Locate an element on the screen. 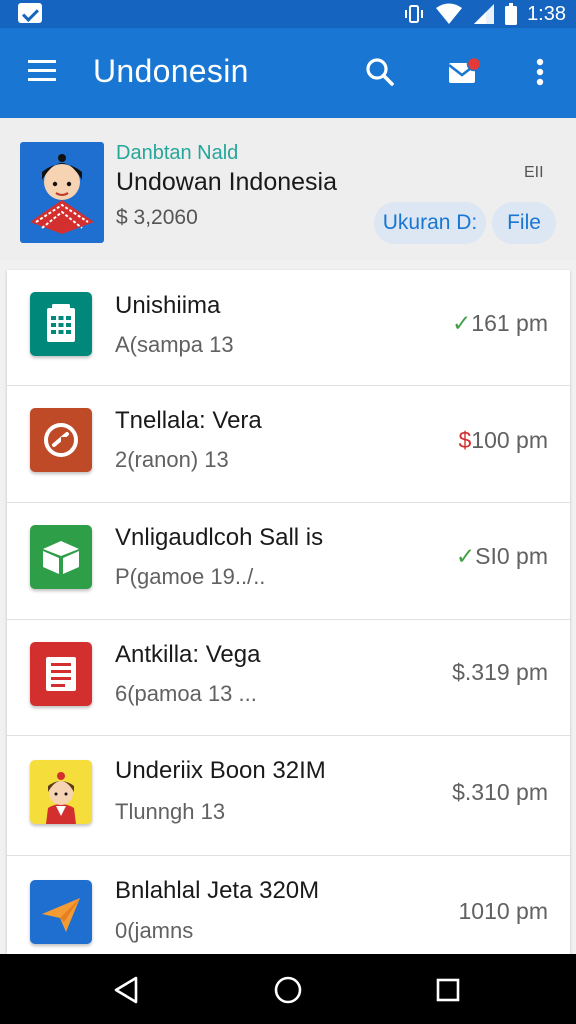 The image size is (576, 1024). item-title: Underiix Boon 32IM is located at coordinates (220, 770).